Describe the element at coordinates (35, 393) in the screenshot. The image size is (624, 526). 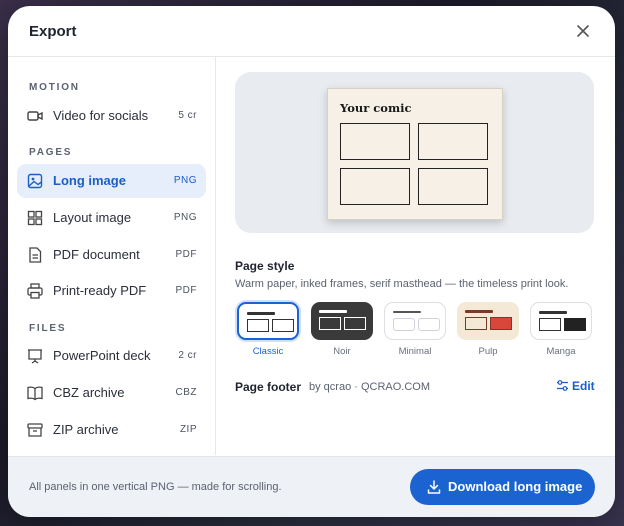
I see `book-icon` at that location.